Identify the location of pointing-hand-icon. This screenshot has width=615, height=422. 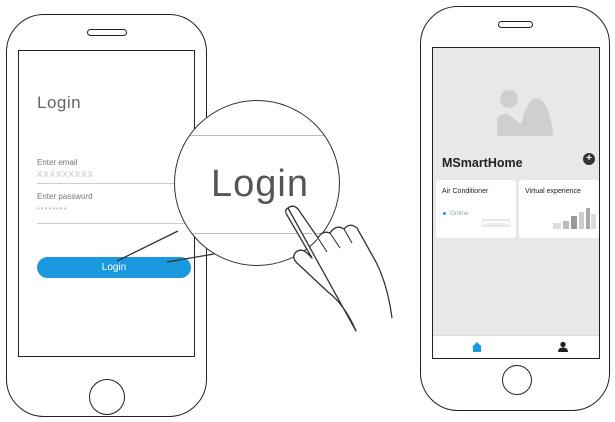
(339, 268).